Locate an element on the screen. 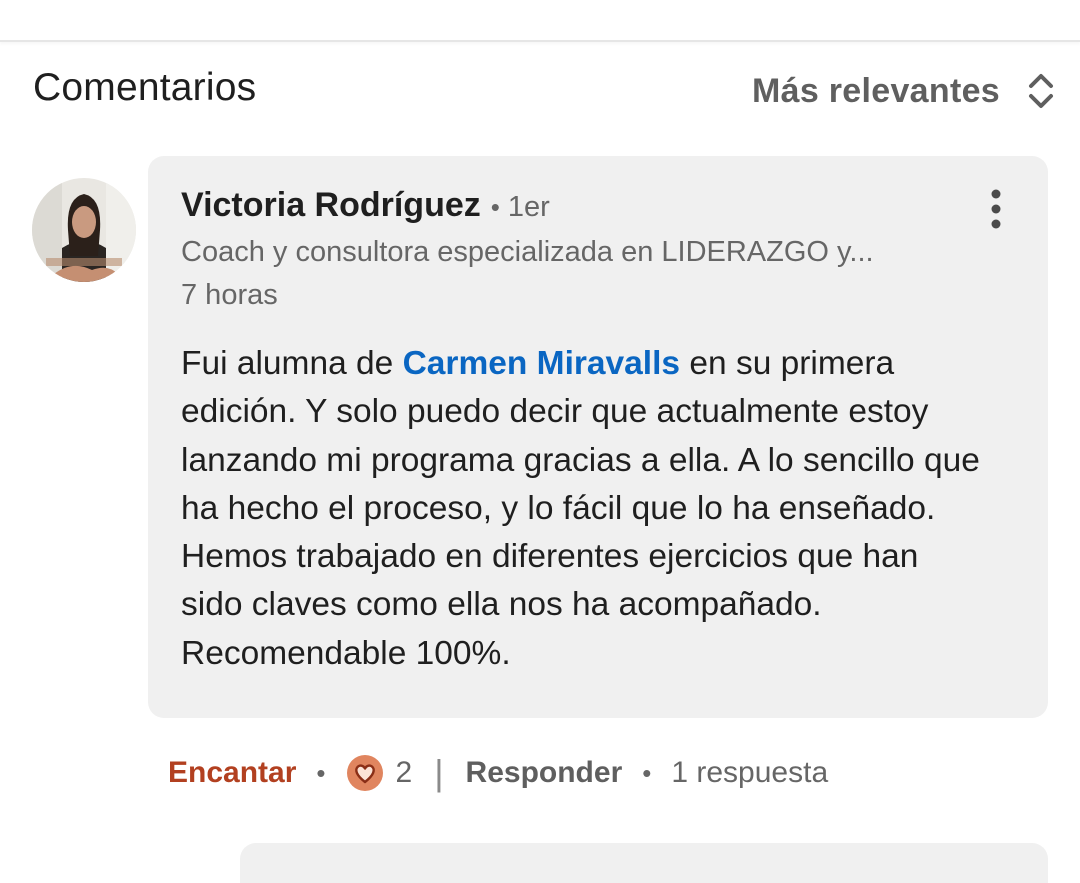 This screenshot has height=883, width=1080. profile-photo is located at coordinates (84, 230).